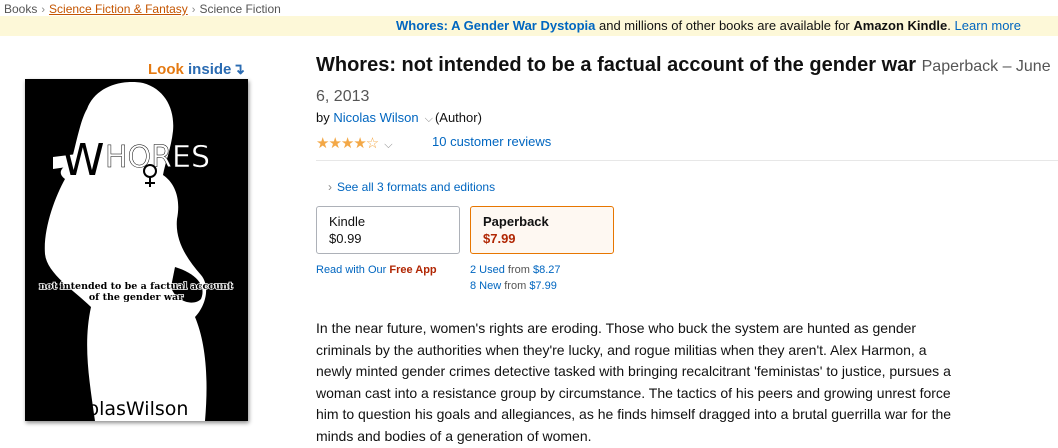 Image resolution: width=1058 pixels, height=448 pixels. What do you see at coordinates (375, 117) in the screenshot?
I see `author-link: Nicolas Wilson` at bounding box center [375, 117].